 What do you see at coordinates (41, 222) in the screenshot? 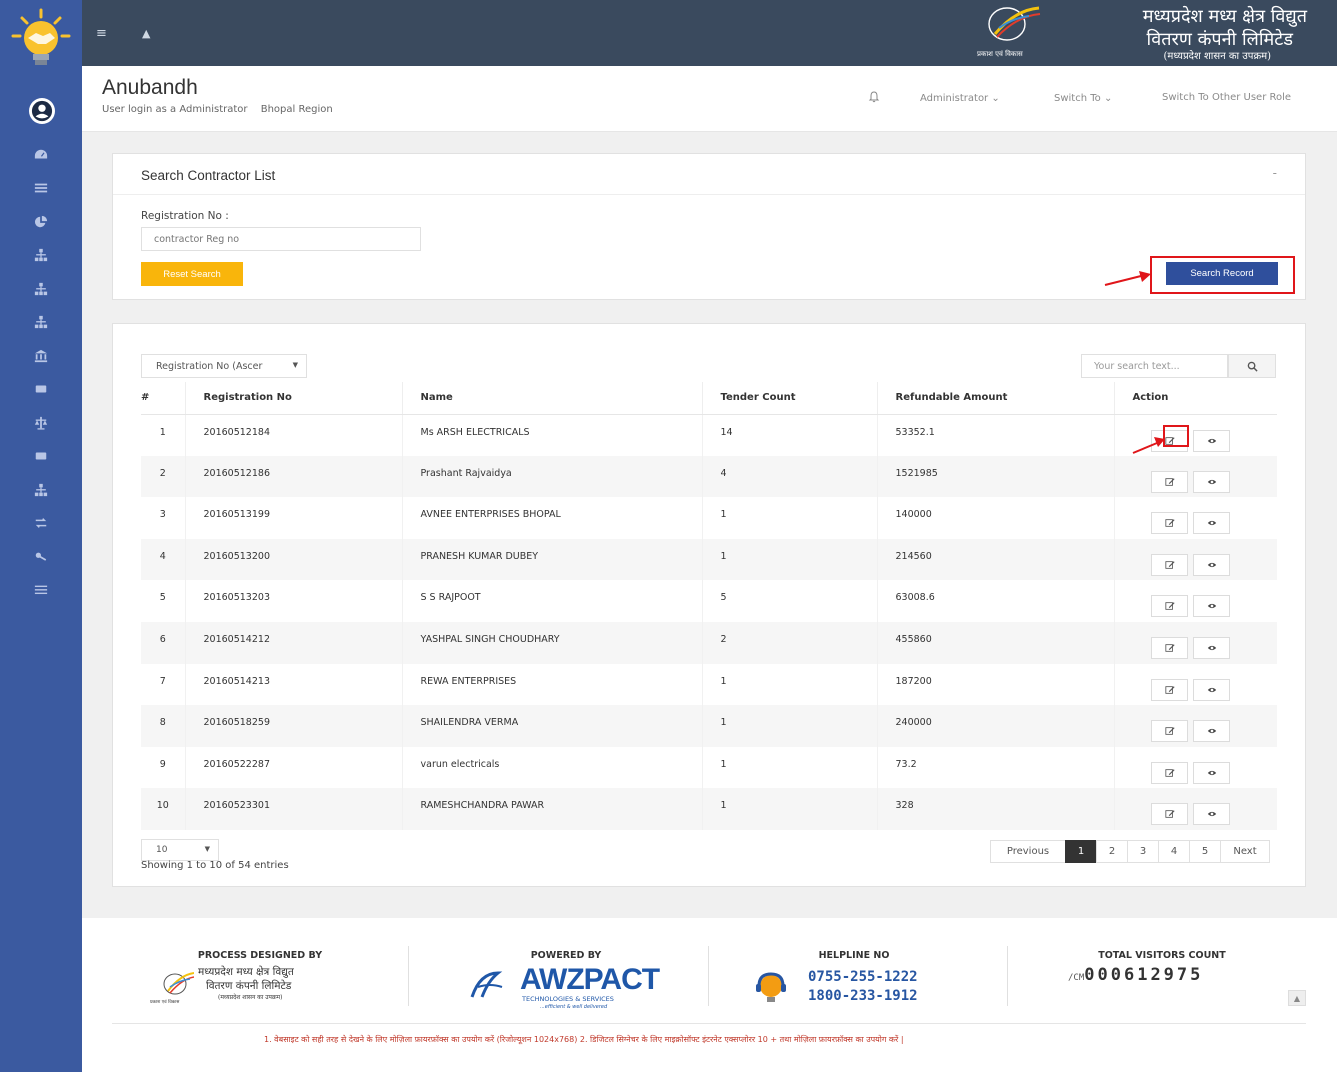
I see `sidebar-item-reports` at bounding box center [41, 222].